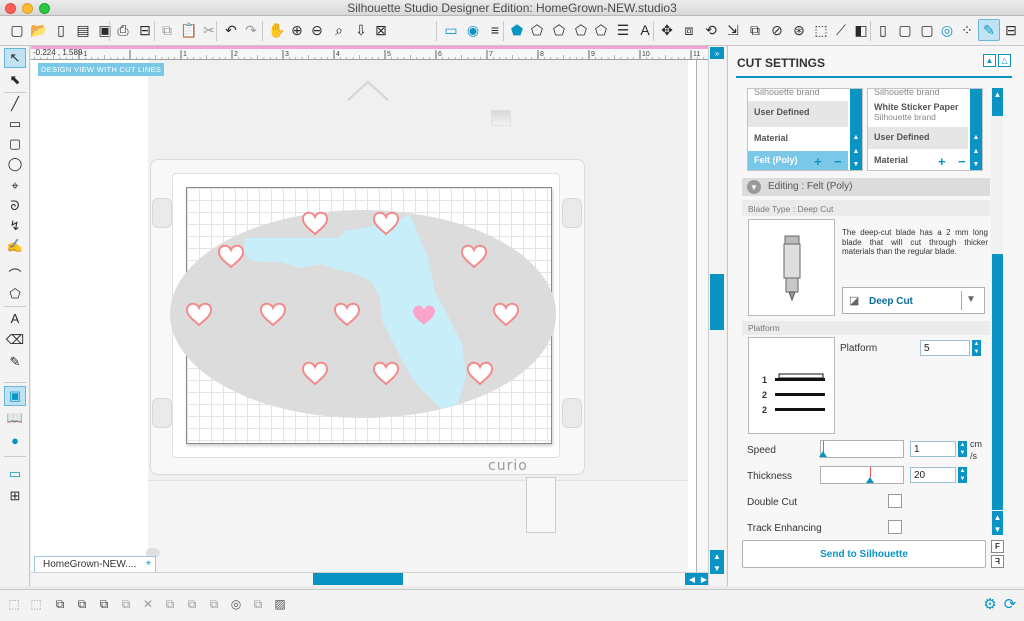 The image size is (1024, 621). I want to click on trace-icon: ⬚, so click(821, 30).